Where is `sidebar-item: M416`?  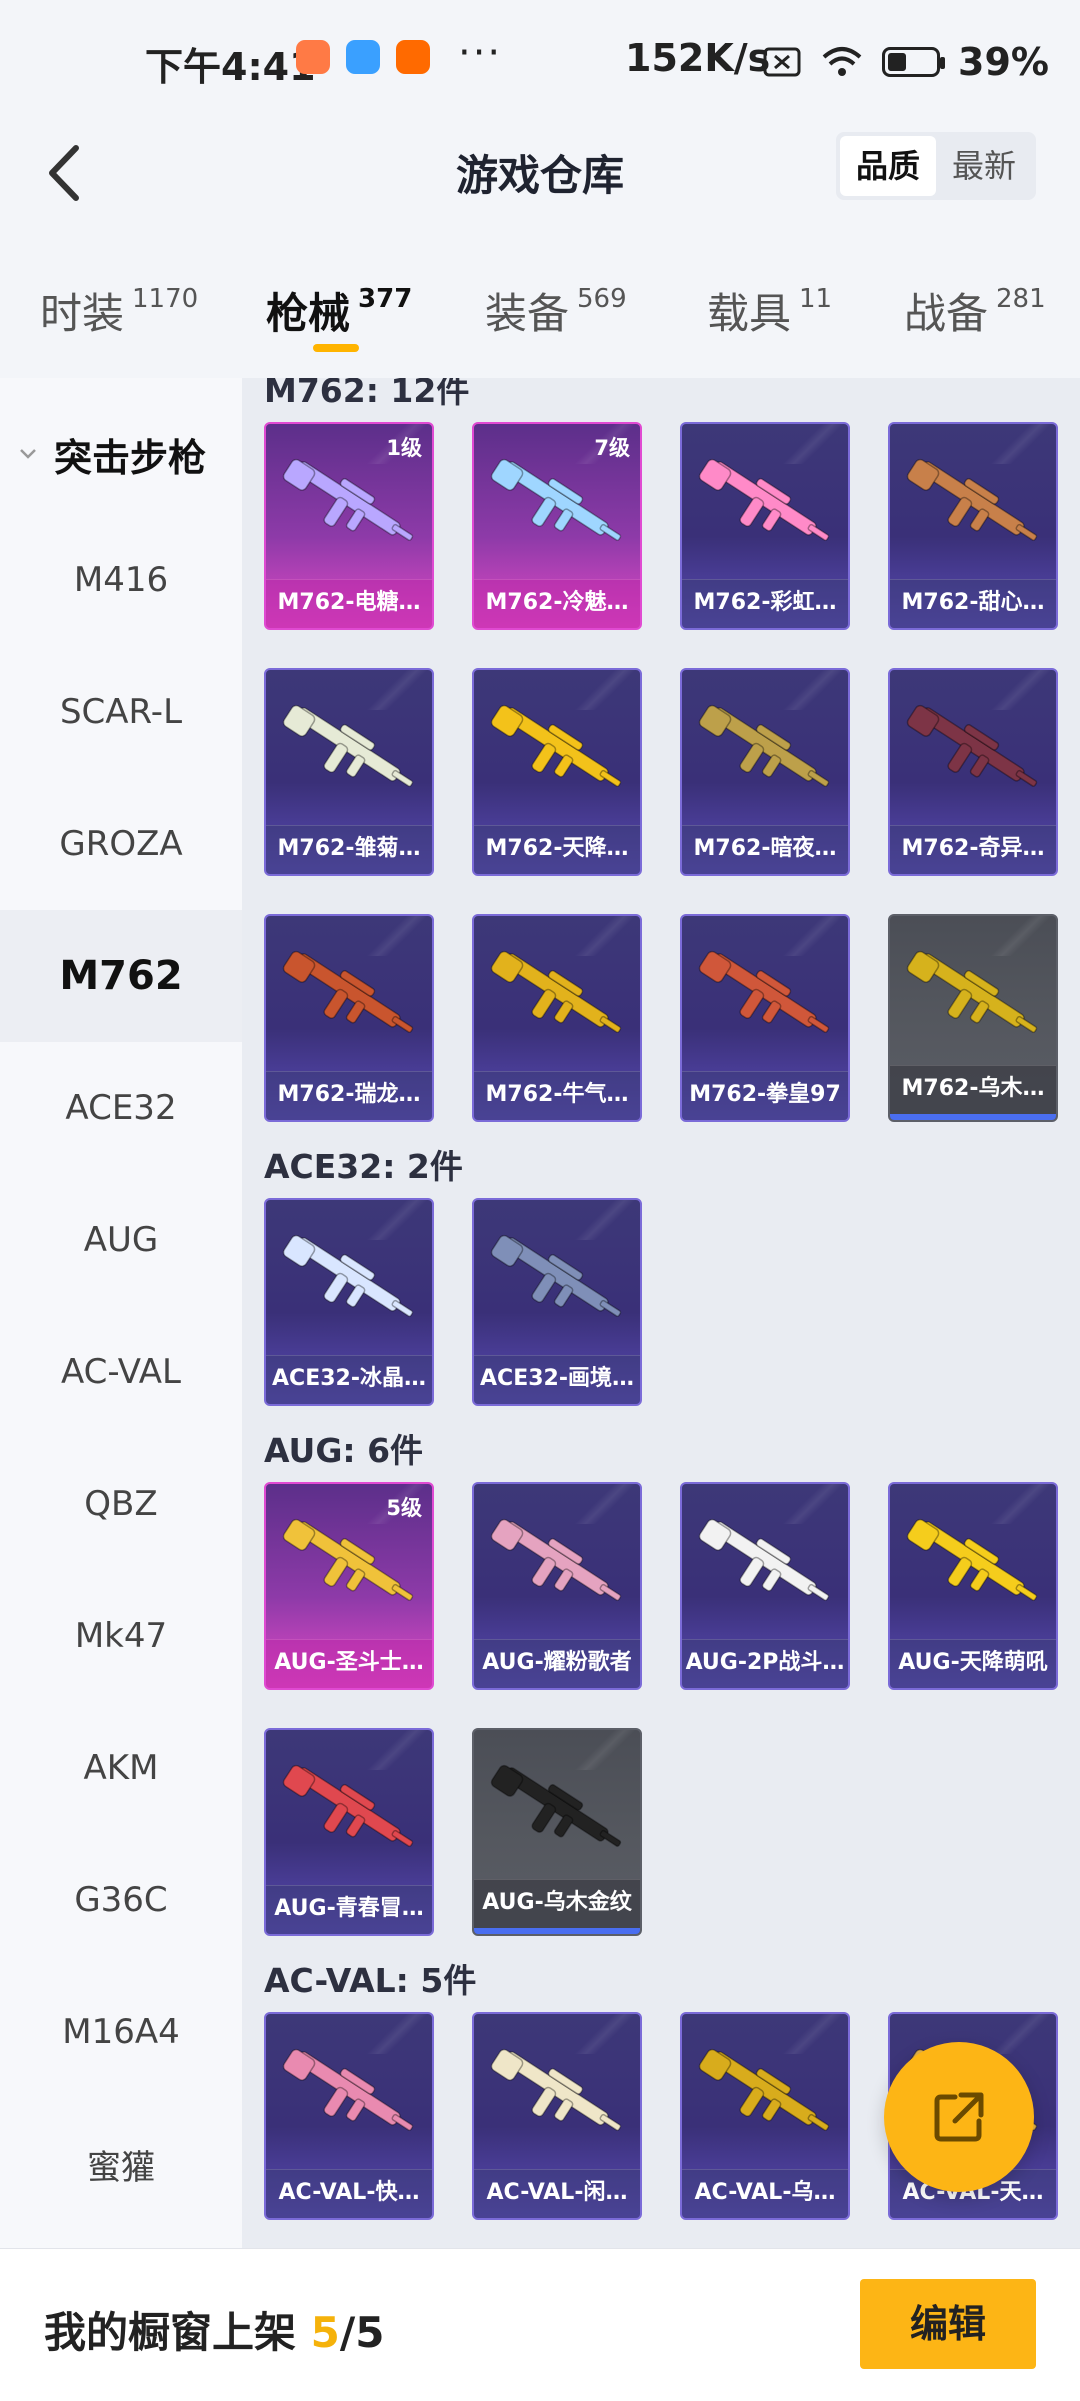
sidebar-item: M416 is located at coordinates (121, 580).